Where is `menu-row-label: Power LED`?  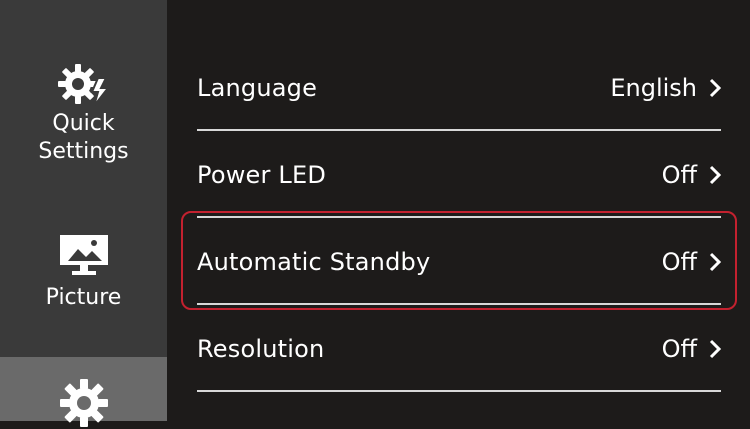 menu-row-label: Power LED is located at coordinates (262, 174).